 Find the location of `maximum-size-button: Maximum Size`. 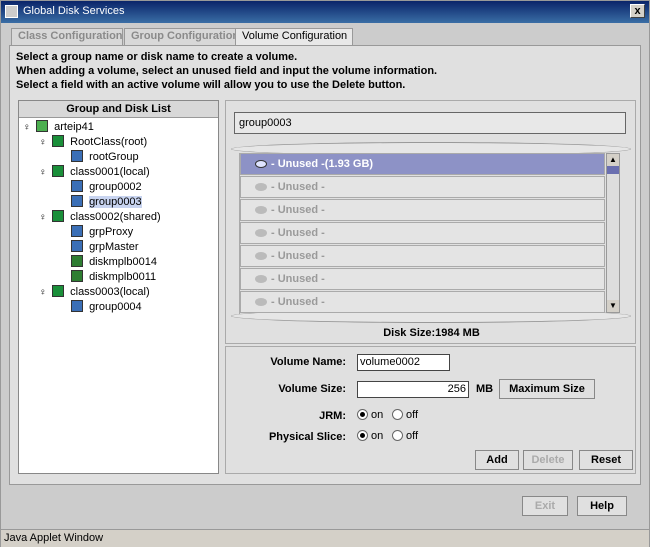

maximum-size-button: Maximum Size is located at coordinates (547, 389).